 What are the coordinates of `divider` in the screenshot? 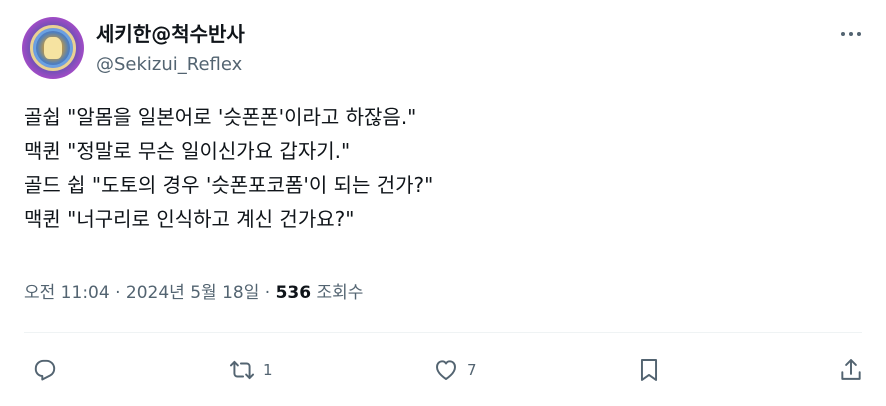 It's located at (443, 332).